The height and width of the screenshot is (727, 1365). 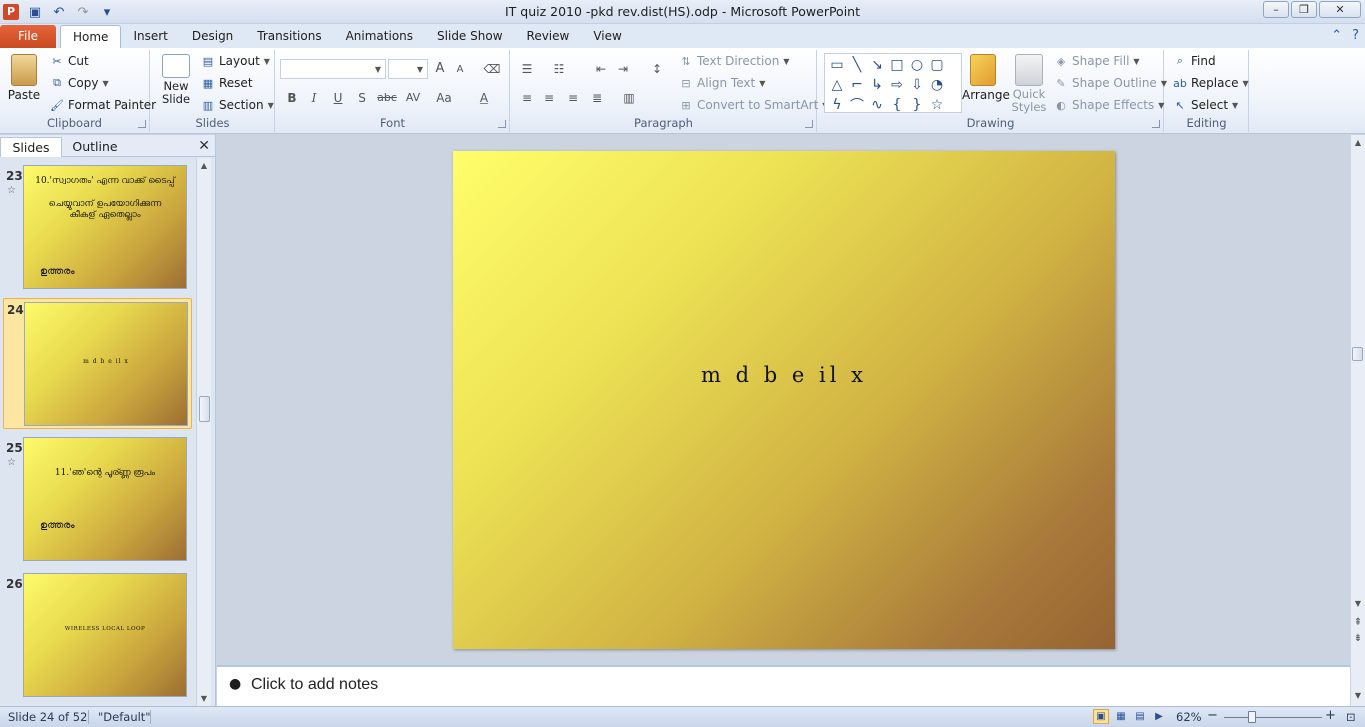 What do you see at coordinates (897, 65) in the screenshot?
I see `rectangle-shape-icon: □` at bounding box center [897, 65].